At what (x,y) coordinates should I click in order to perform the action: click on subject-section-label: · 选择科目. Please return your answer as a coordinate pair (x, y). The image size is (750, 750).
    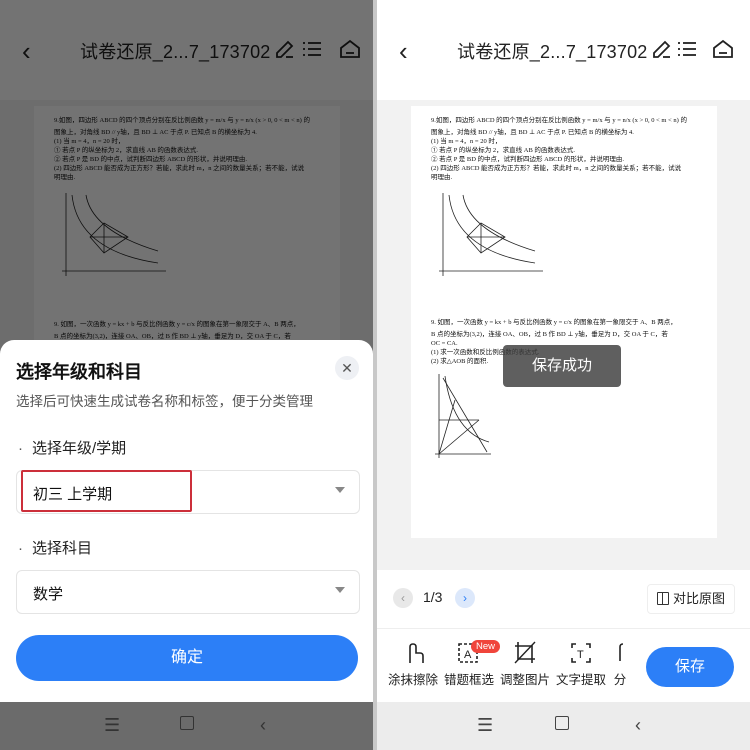
    Looking at the image, I should click on (55, 548).